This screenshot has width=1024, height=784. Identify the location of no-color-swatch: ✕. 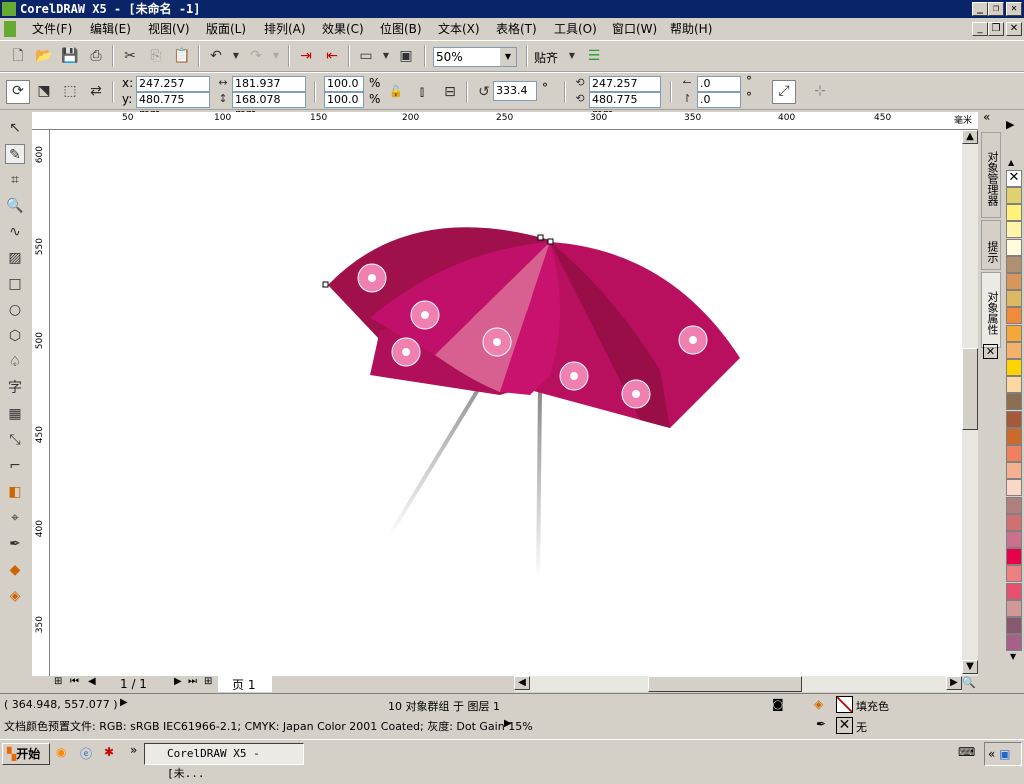
(1014, 178).